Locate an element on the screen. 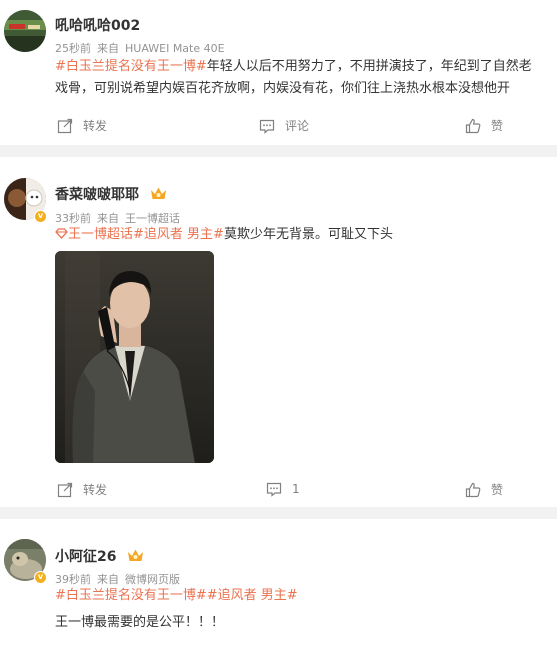 This screenshot has width=557, height=649. username: 吼哈吼哈002 is located at coordinates (97, 25).